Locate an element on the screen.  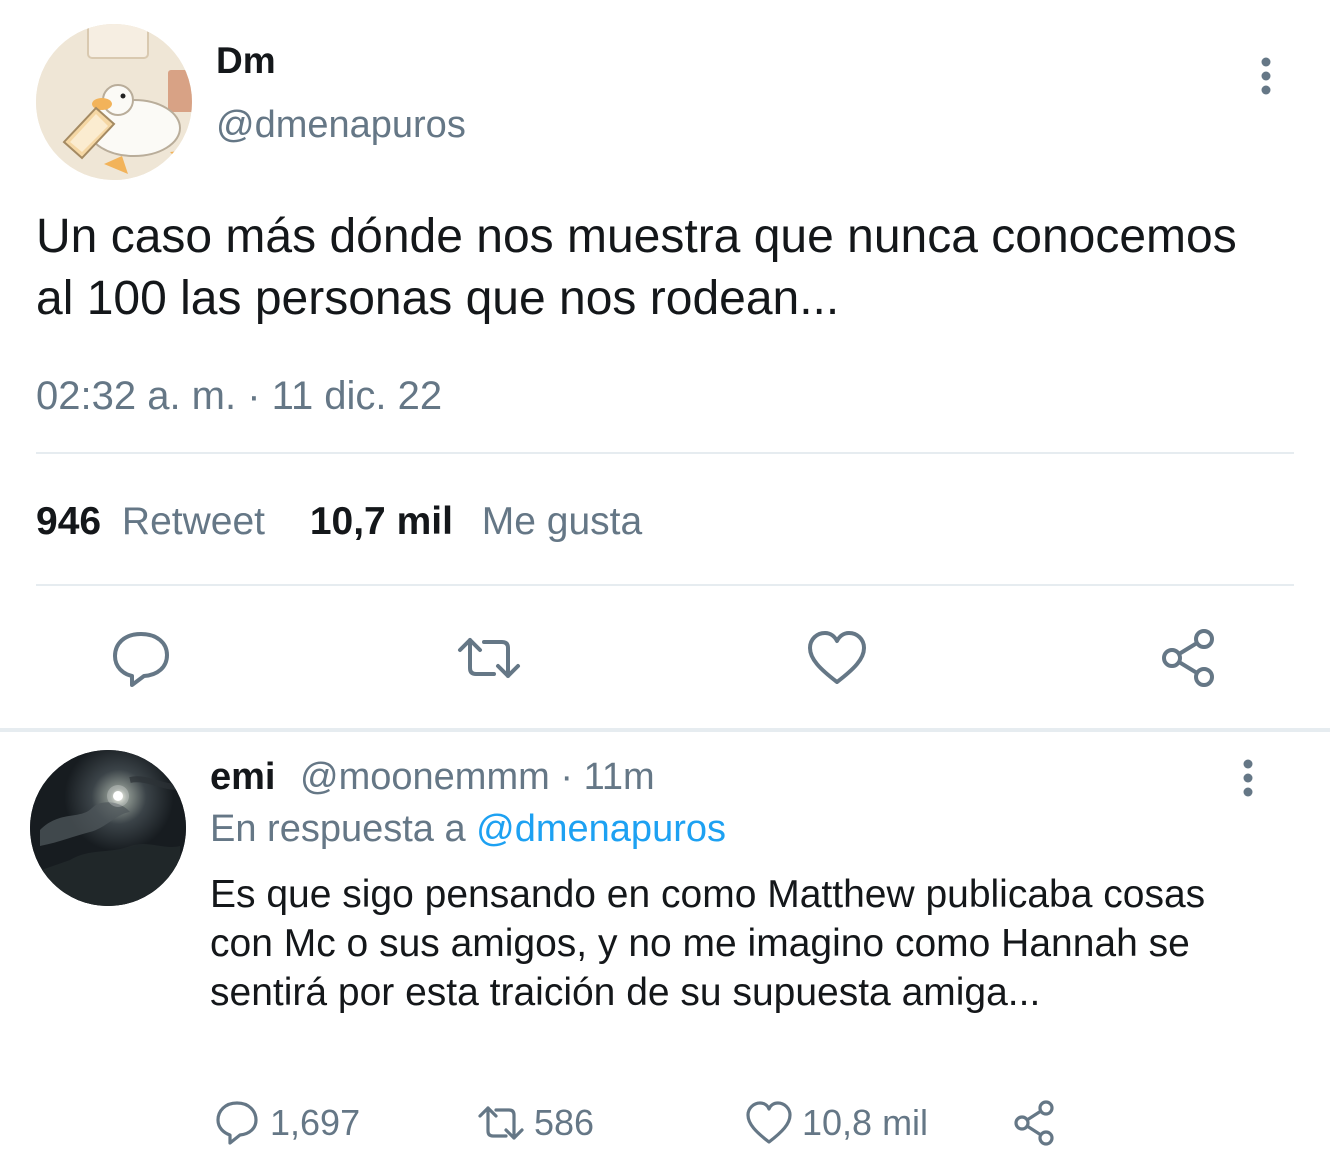
display-name: Dm is located at coordinates (246, 61).